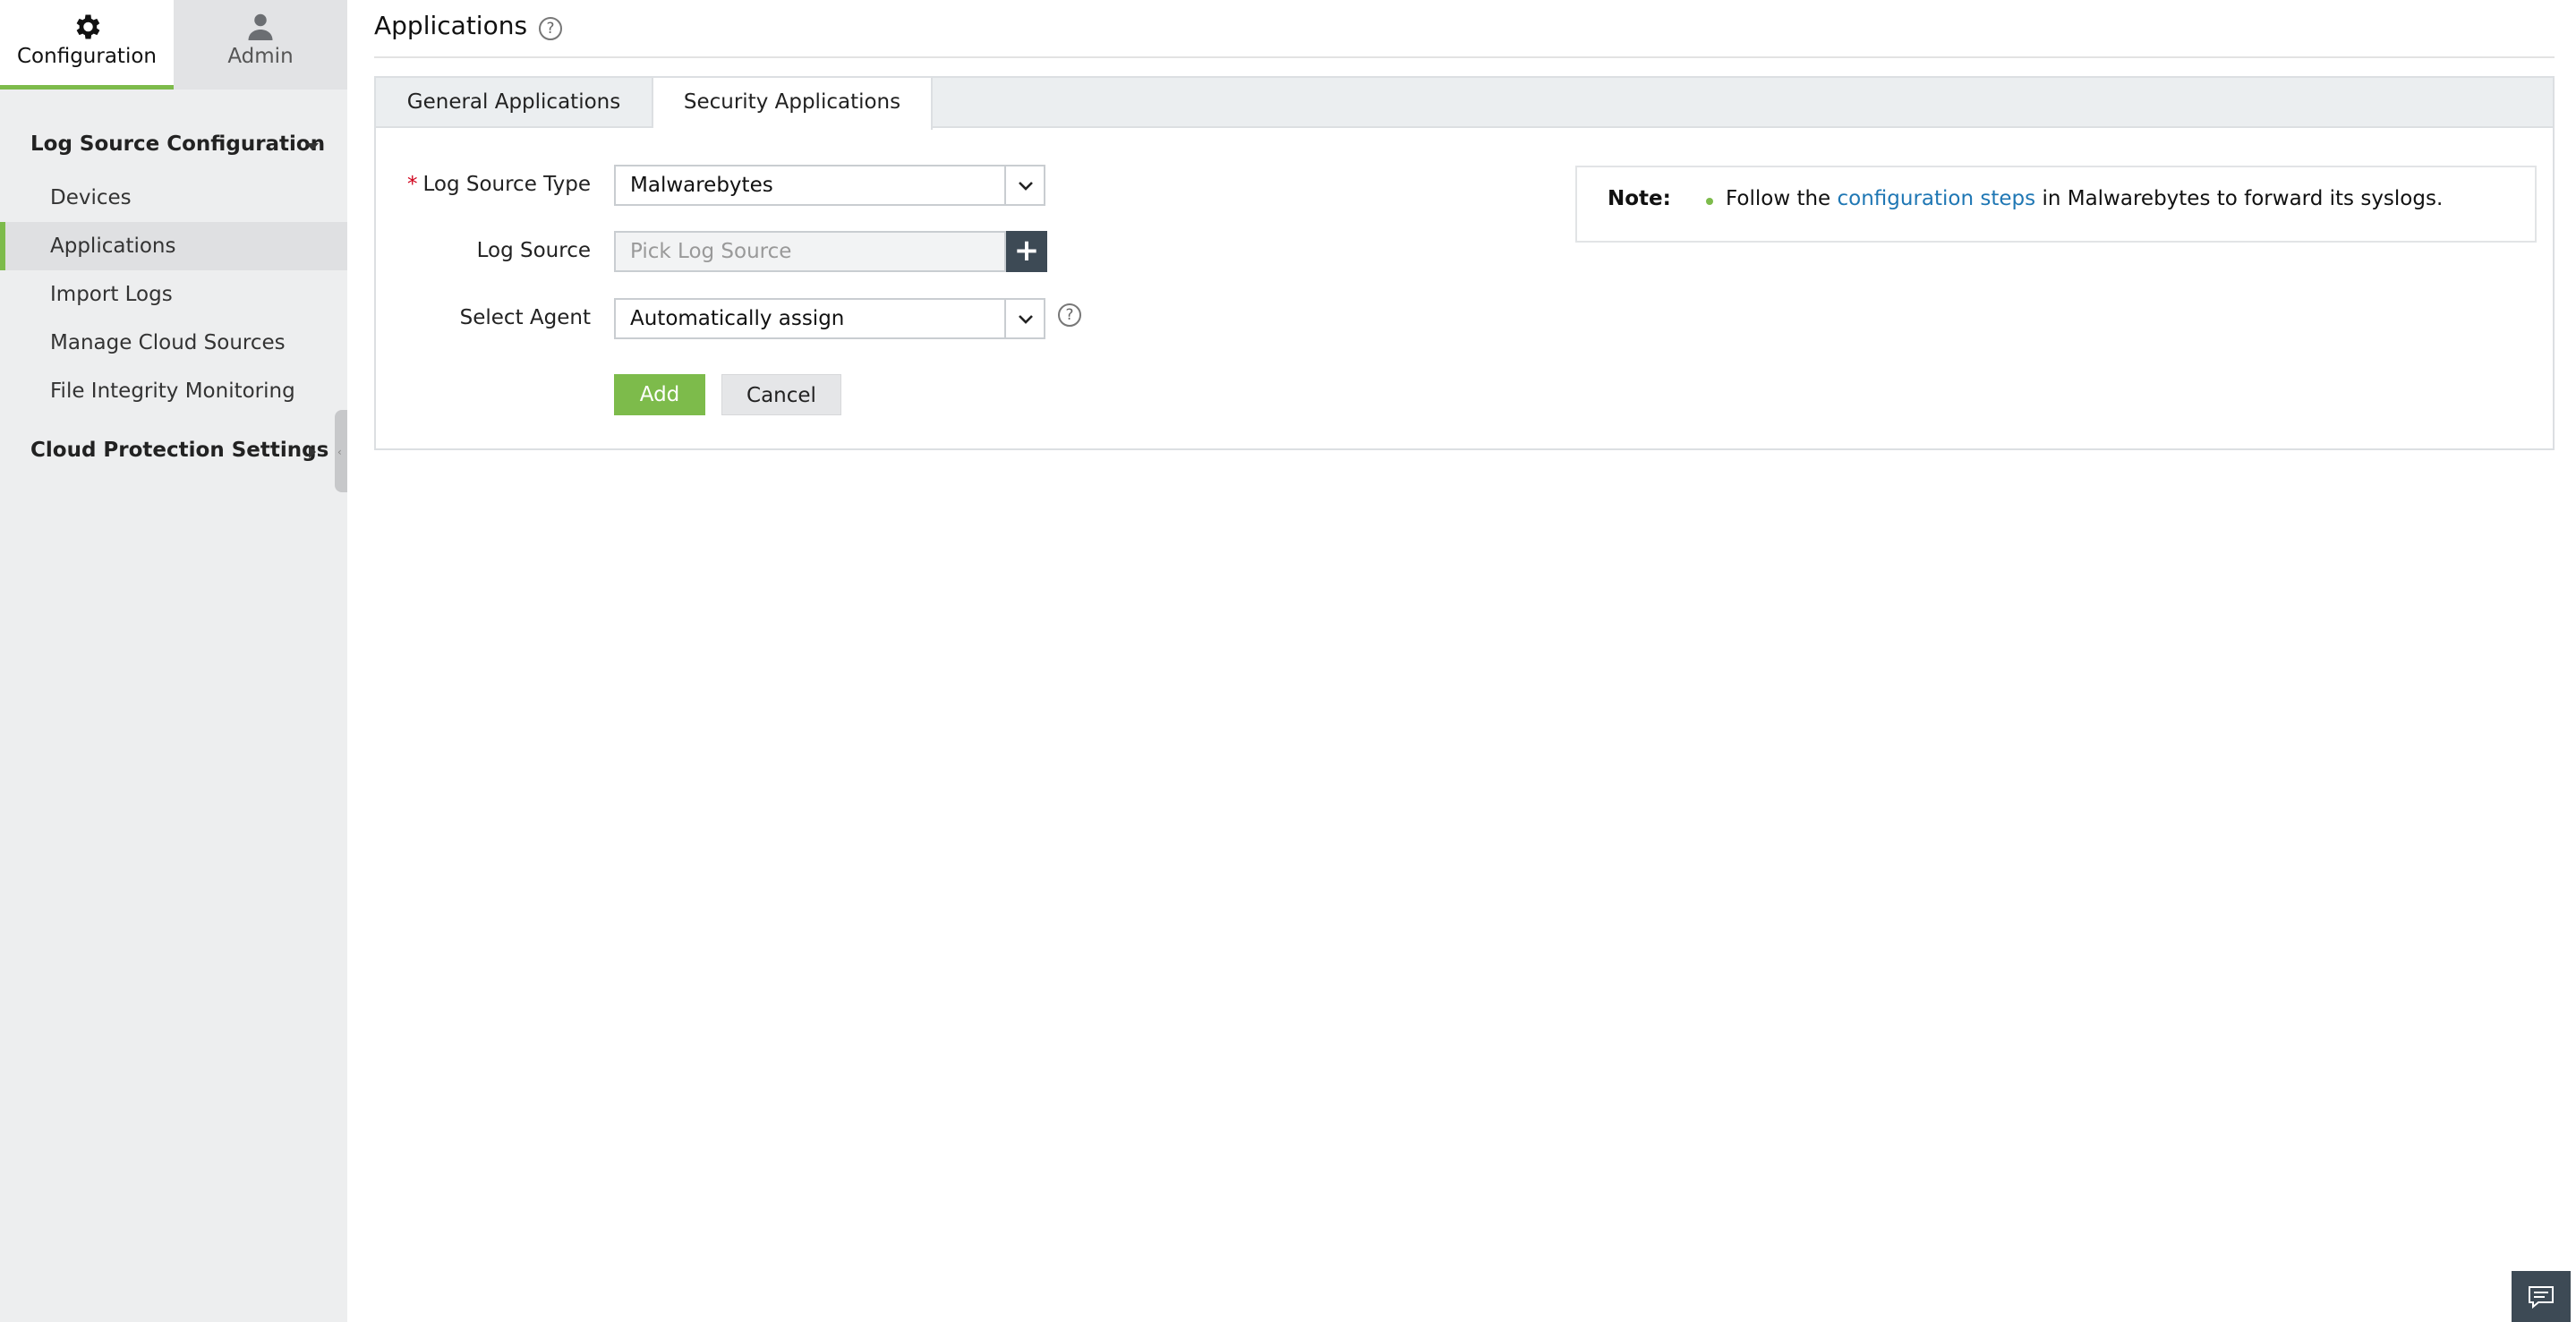  What do you see at coordinates (177, 144) in the screenshot?
I see `nav-section-log-source-configuration: Log Source Configuration` at bounding box center [177, 144].